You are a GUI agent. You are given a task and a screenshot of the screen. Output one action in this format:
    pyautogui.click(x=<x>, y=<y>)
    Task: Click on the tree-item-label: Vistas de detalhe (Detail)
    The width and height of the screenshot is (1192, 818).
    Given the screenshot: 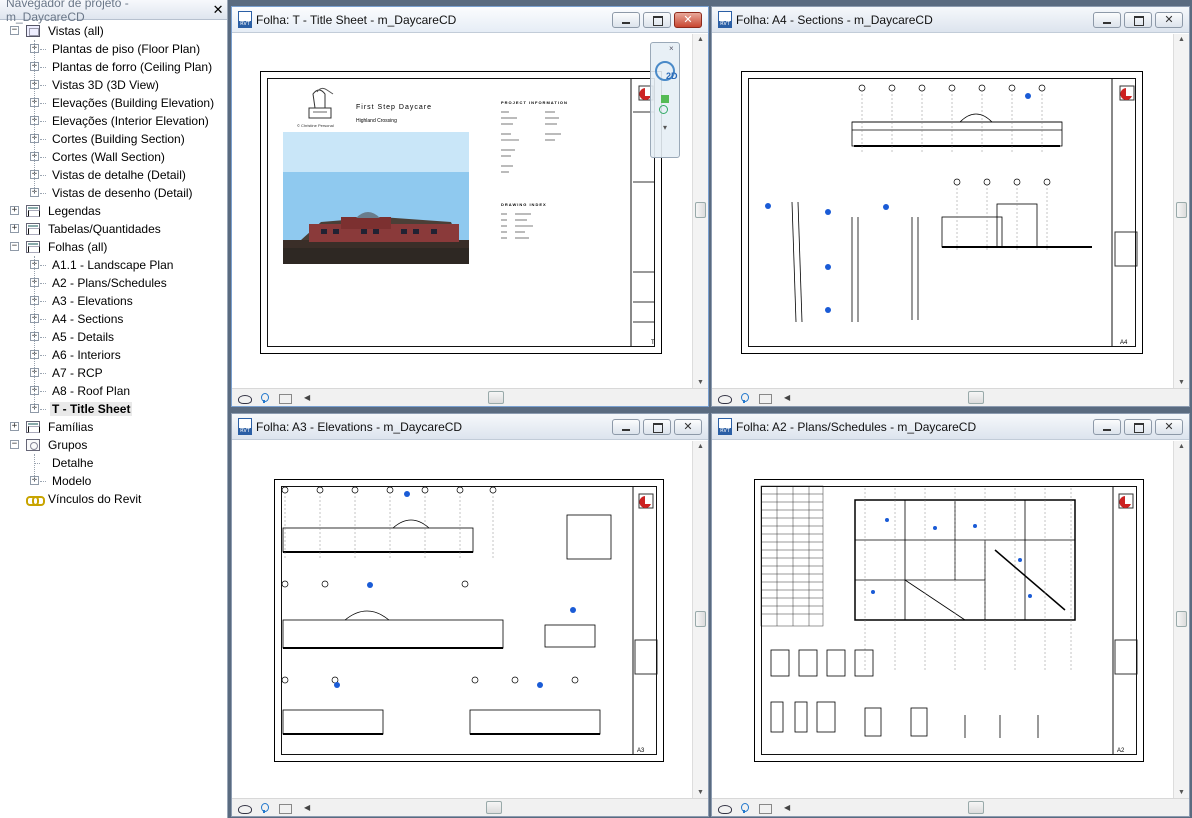 What is the action you would take?
    pyautogui.click(x=119, y=175)
    